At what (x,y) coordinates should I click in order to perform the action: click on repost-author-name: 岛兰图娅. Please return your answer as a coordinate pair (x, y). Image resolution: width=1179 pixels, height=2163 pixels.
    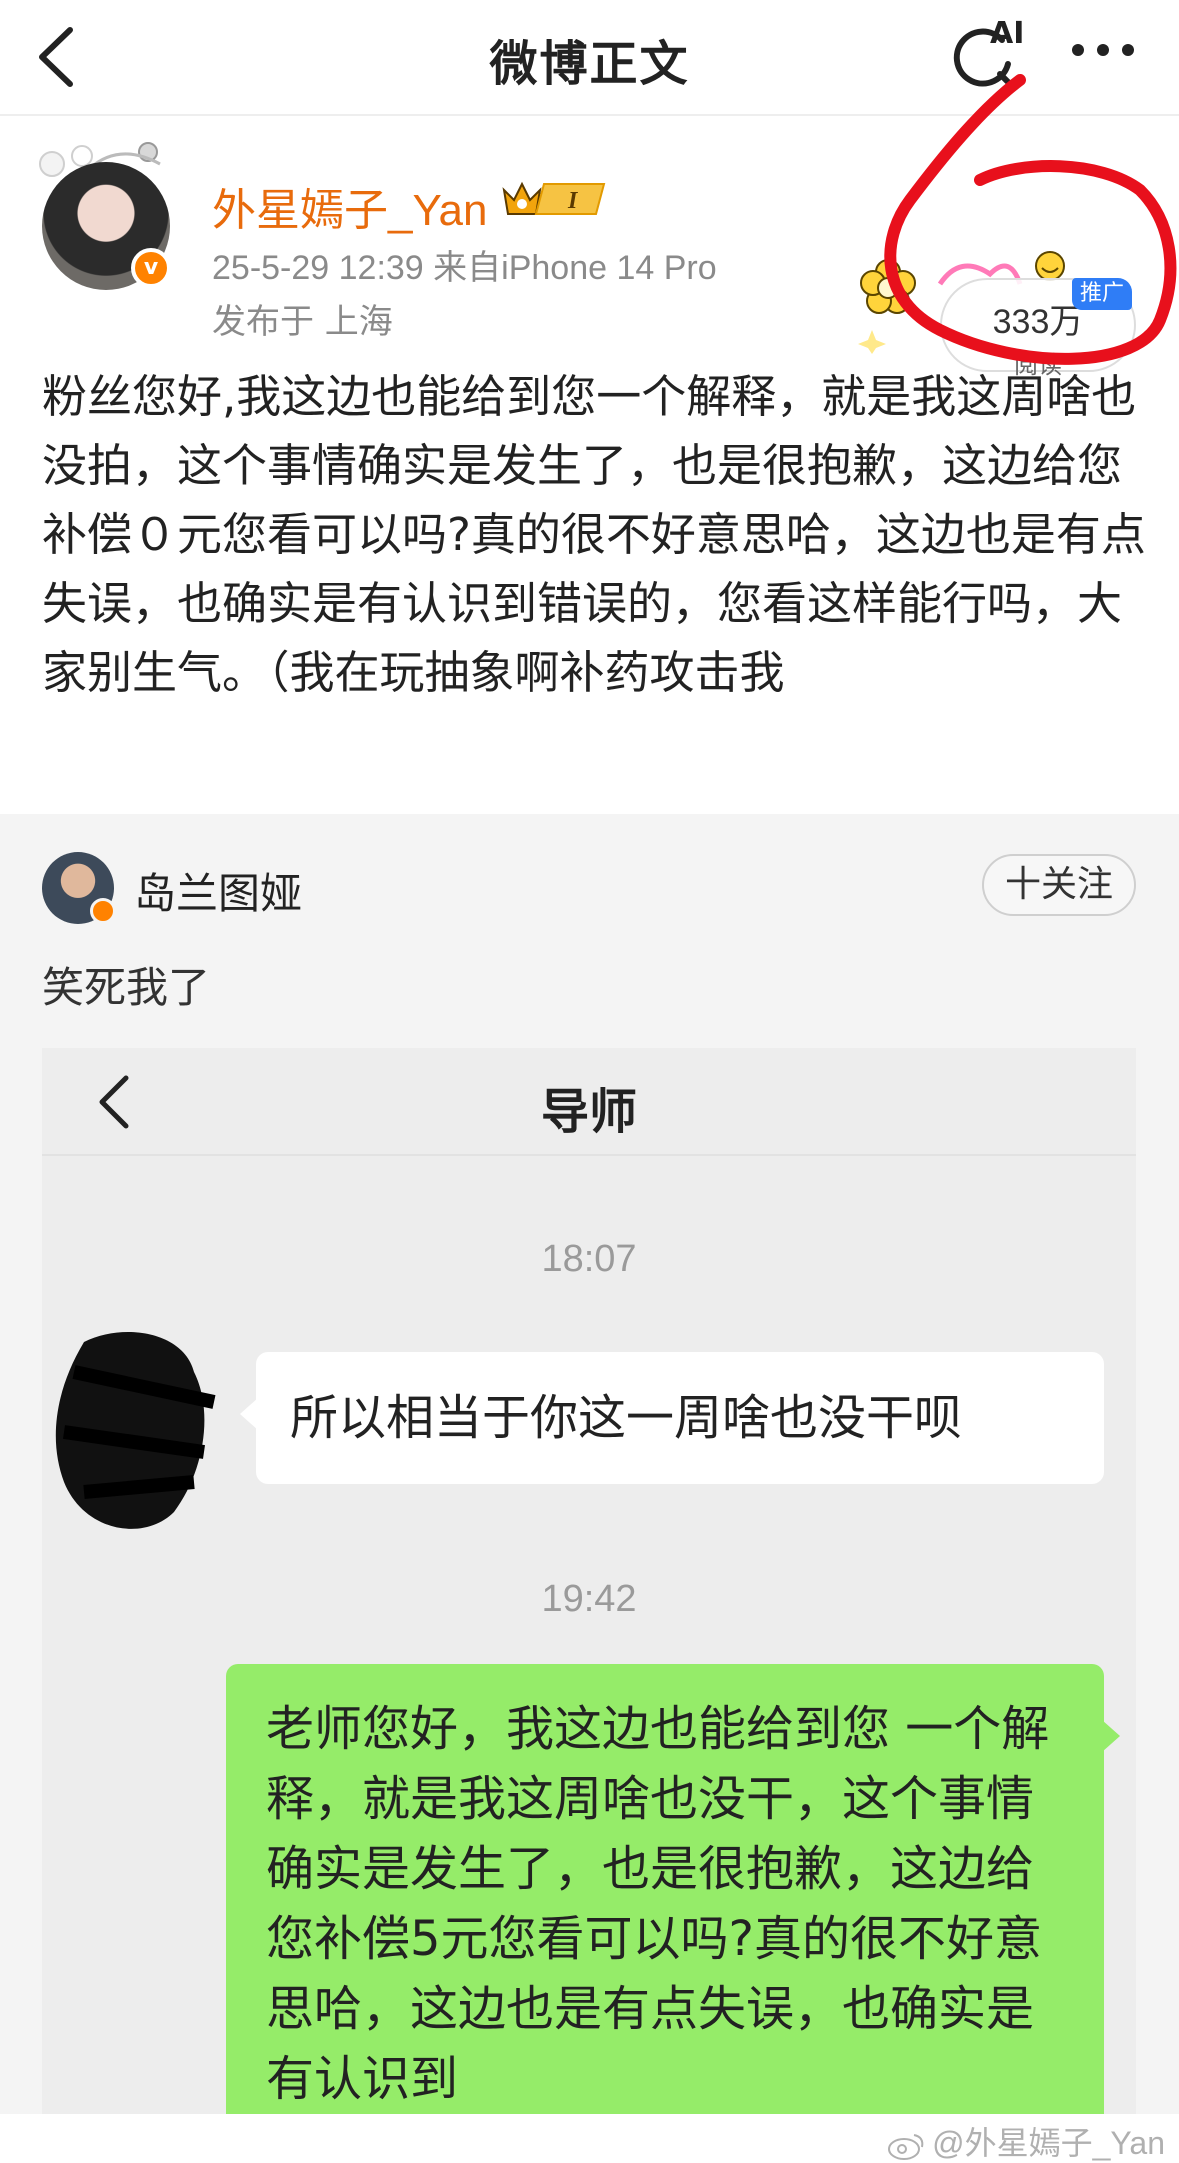
    Looking at the image, I should click on (218, 890).